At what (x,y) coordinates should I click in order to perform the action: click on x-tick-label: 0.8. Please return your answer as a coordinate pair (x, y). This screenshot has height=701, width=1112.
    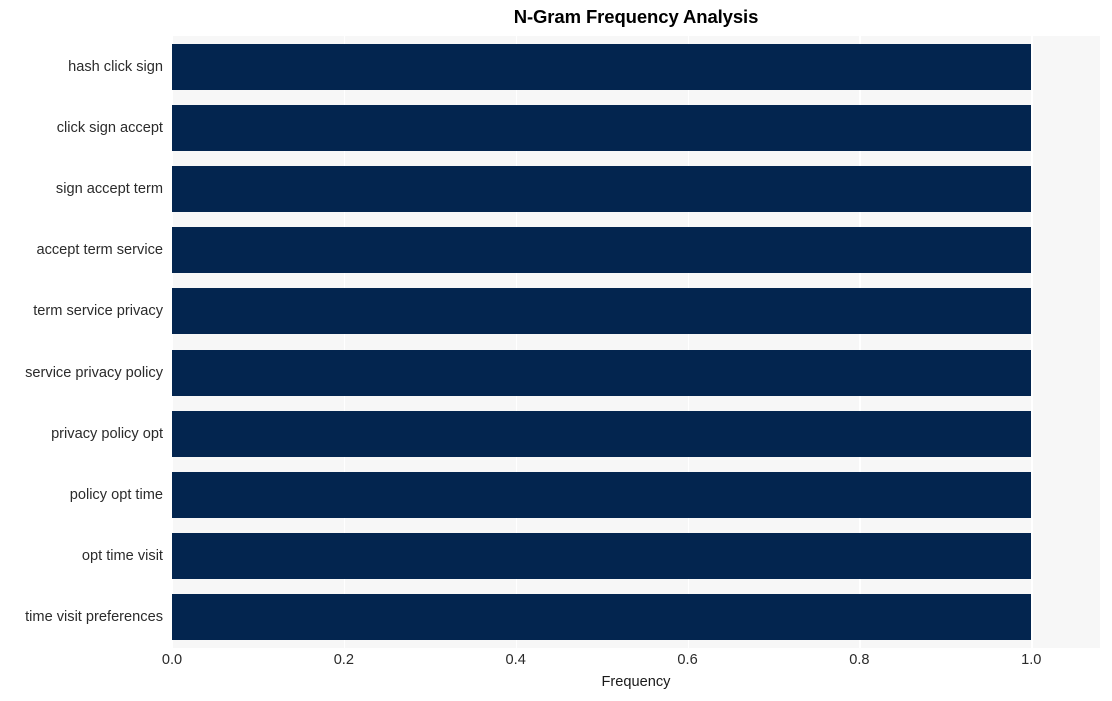
    Looking at the image, I should click on (859, 660).